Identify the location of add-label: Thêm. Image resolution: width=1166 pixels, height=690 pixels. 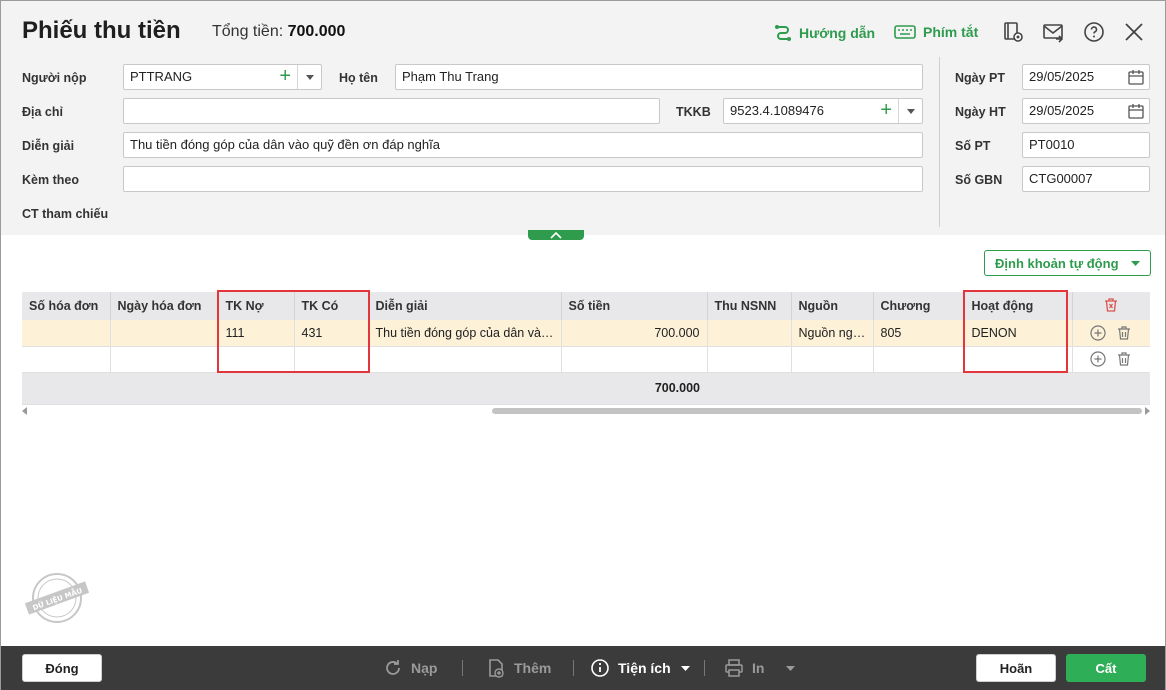
(533, 668).